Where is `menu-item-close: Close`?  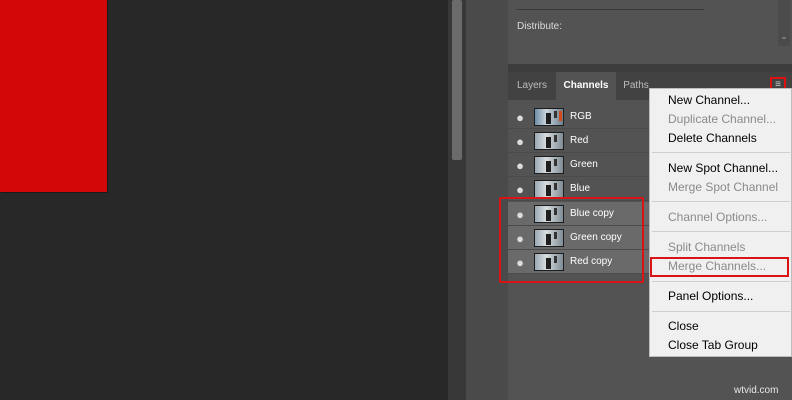 menu-item-close: Close is located at coordinates (683, 326).